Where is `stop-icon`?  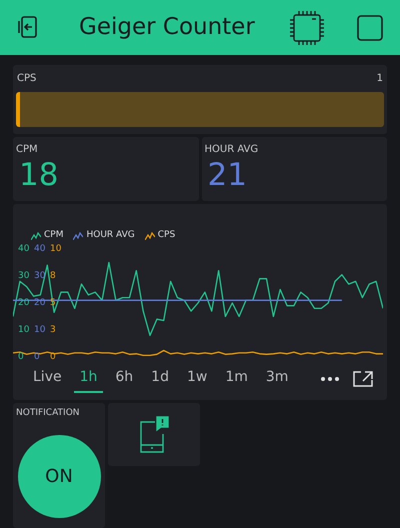 stop-icon is located at coordinates (370, 27).